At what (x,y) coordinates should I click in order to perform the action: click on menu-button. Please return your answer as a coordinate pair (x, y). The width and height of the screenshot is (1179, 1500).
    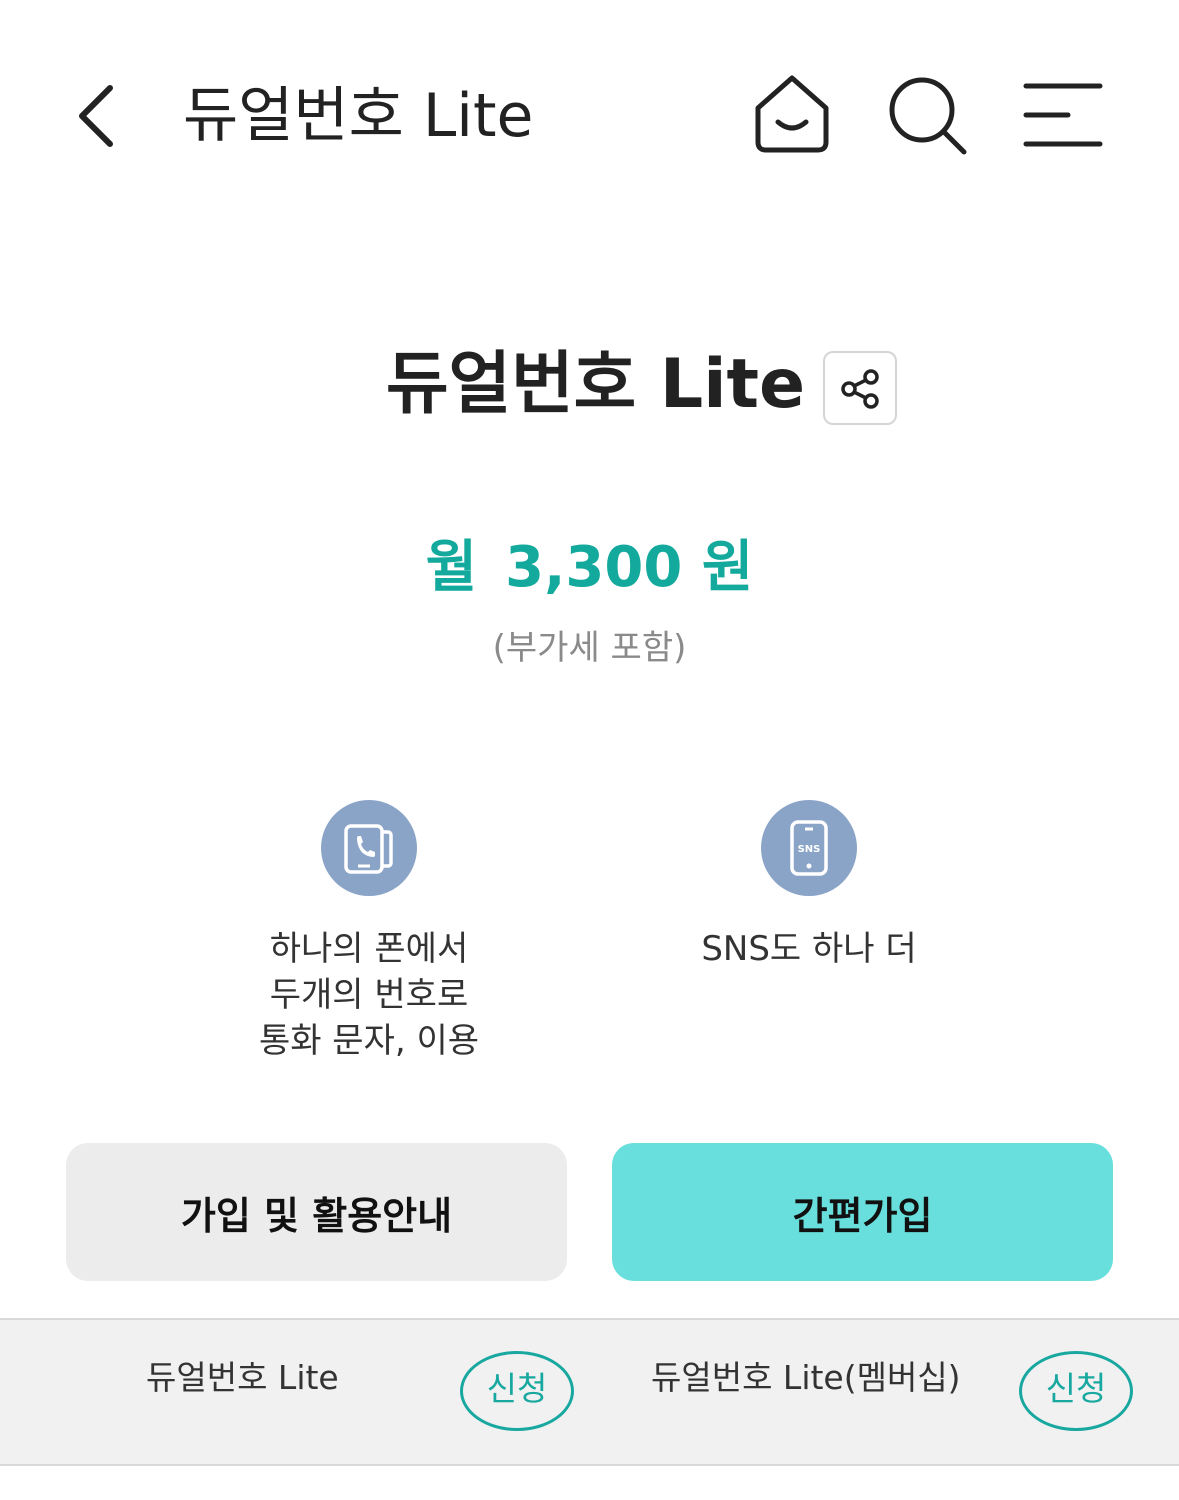
    Looking at the image, I should click on (1062, 114).